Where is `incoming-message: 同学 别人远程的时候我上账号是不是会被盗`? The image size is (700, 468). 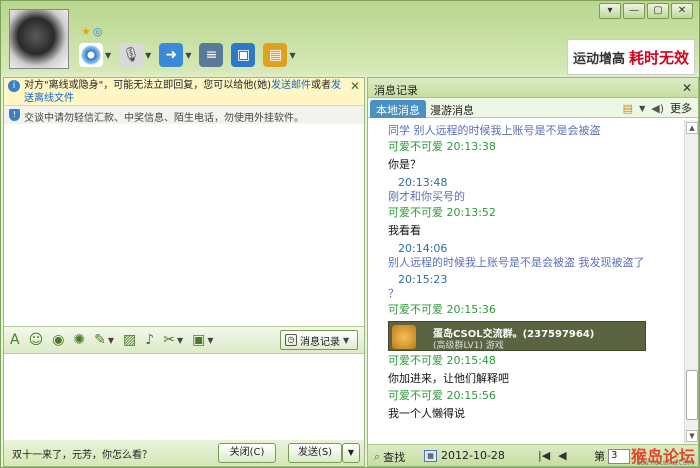 incoming-message: 同学 别人远程的时候我上账号是不是会被盗 is located at coordinates (494, 130).